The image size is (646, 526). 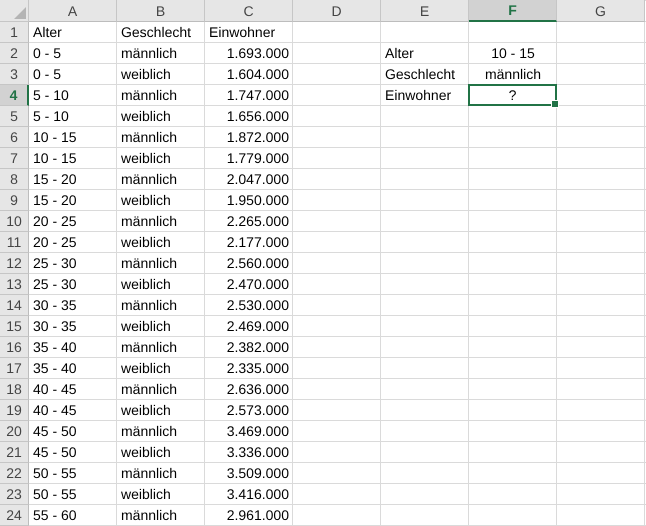 I want to click on row-header: 18, so click(x=14, y=389).